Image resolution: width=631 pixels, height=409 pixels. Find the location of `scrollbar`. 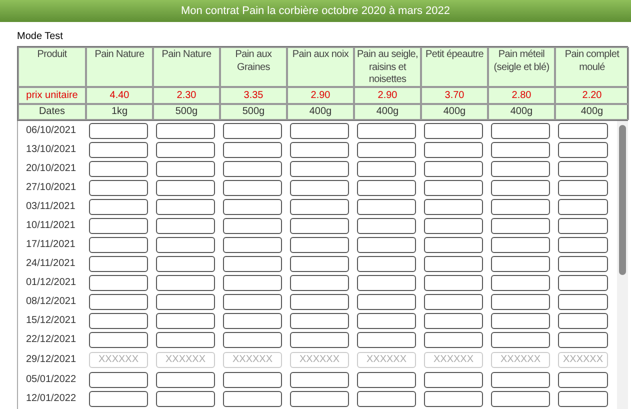

scrollbar is located at coordinates (622, 265).